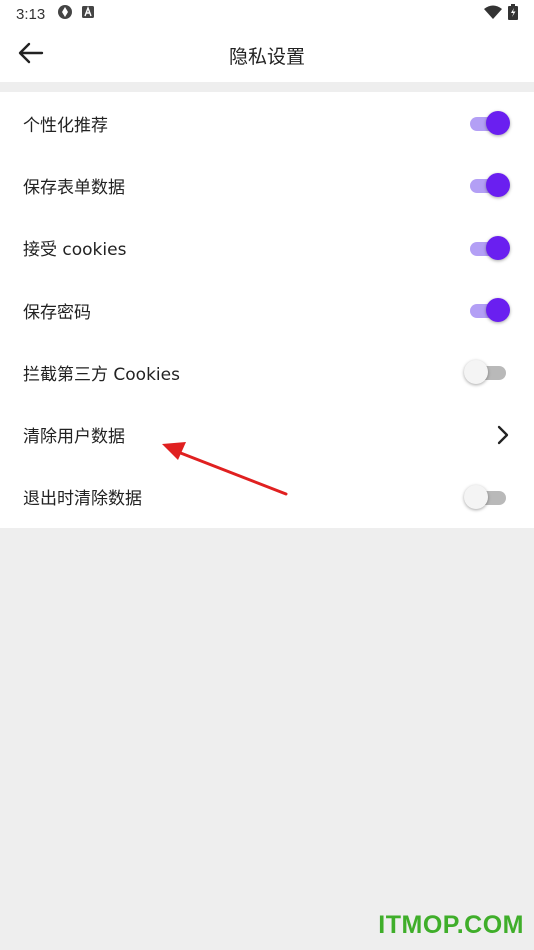 The image size is (534, 950). I want to click on chevron-right-icon, so click(503, 435).